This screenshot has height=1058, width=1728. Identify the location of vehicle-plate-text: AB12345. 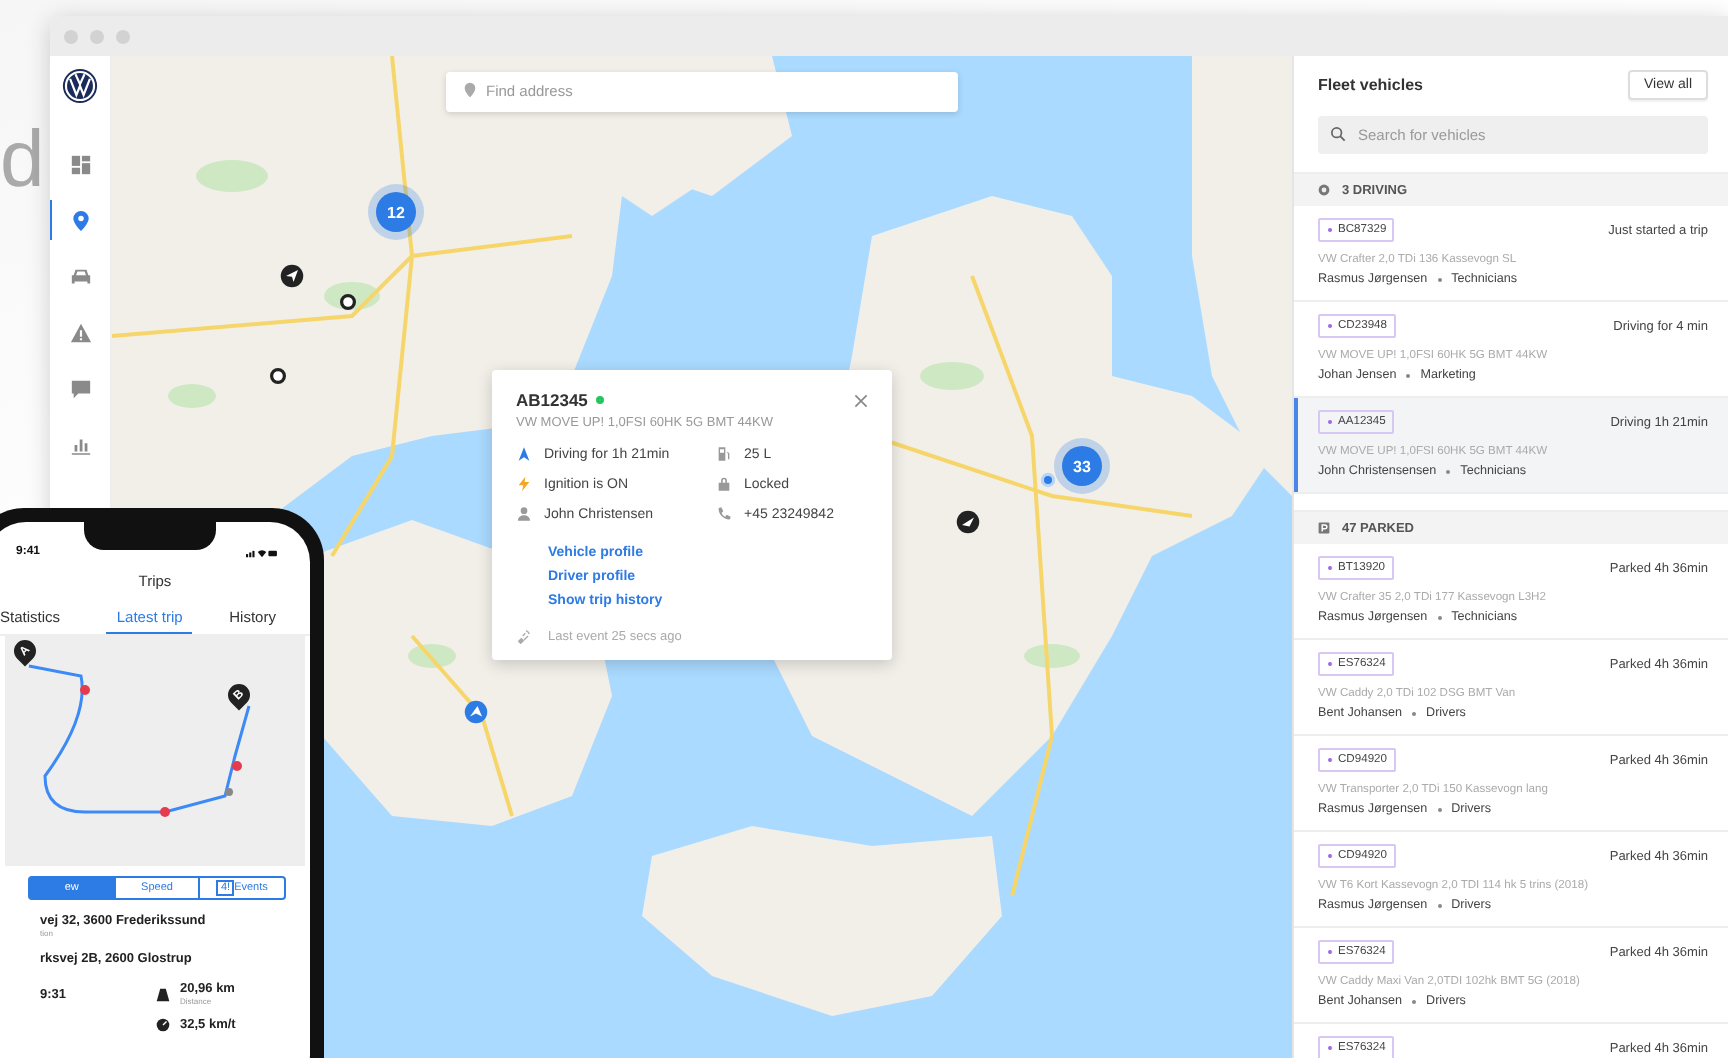
(552, 400).